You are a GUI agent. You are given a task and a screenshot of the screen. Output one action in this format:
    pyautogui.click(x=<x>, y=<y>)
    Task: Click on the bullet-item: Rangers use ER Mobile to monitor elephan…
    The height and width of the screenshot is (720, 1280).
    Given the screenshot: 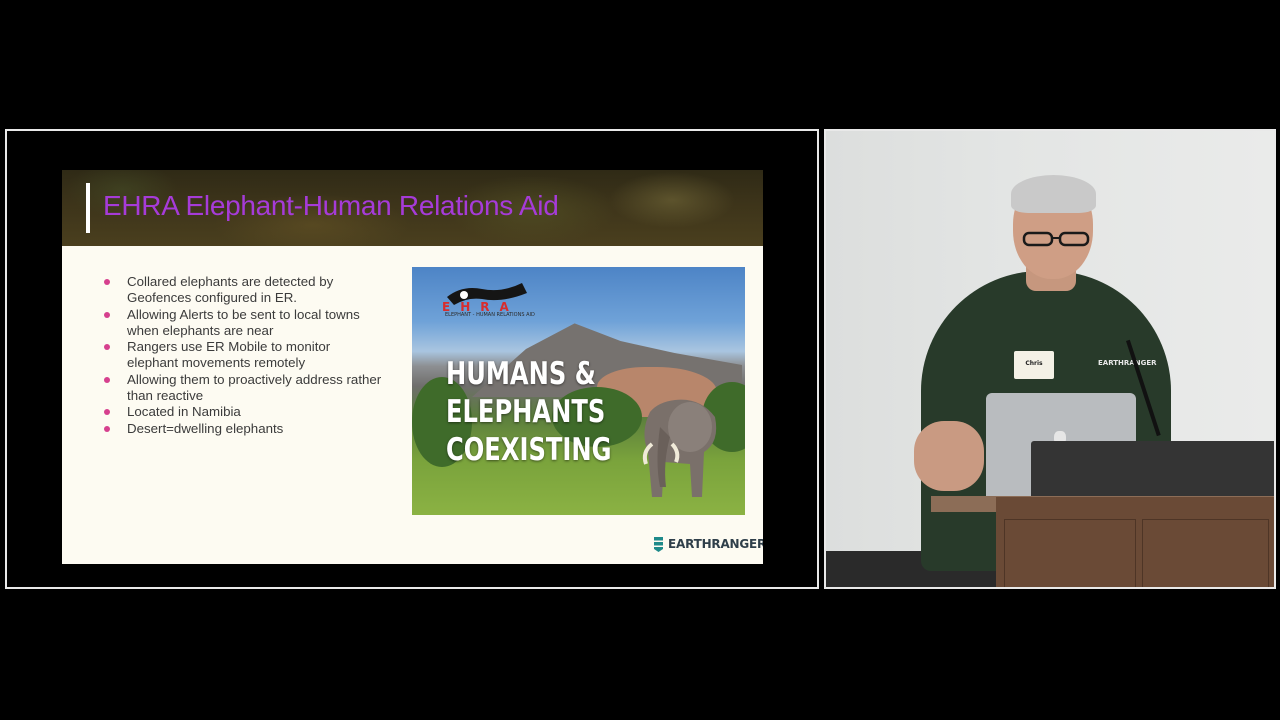 What is the action you would take?
    pyautogui.click(x=242, y=355)
    